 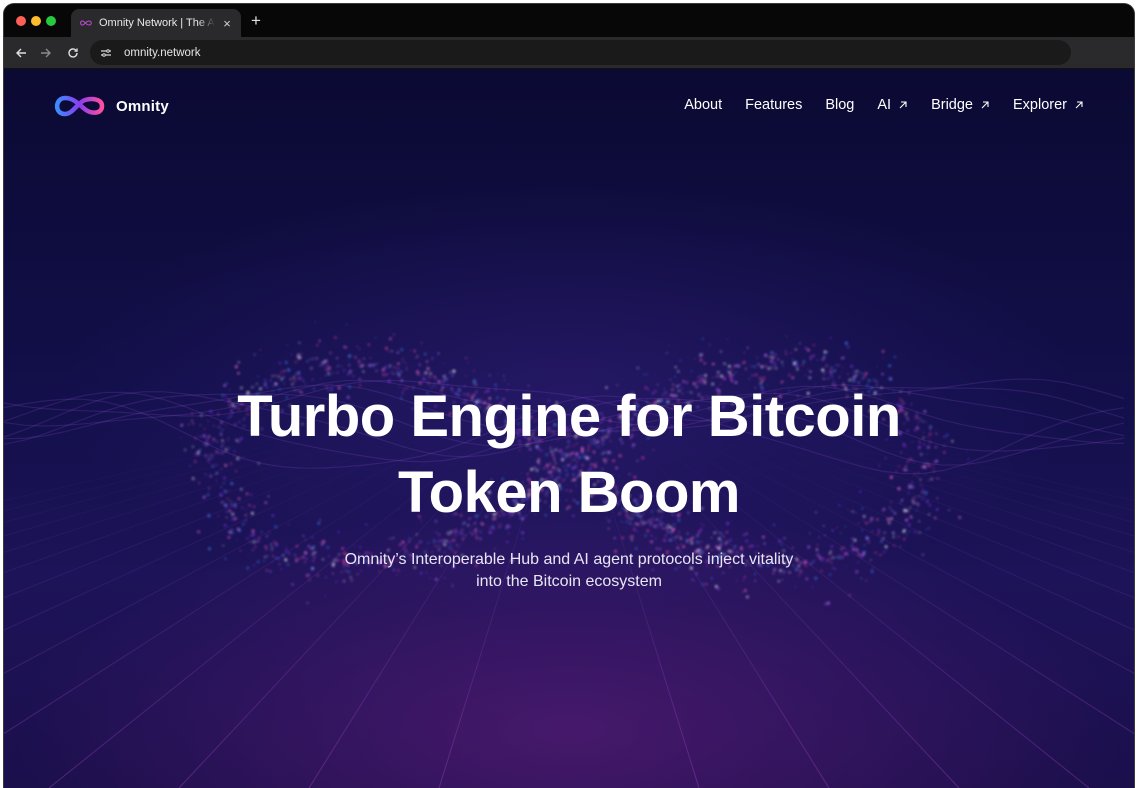 I want to click on back-icon, so click(x=21, y=53).